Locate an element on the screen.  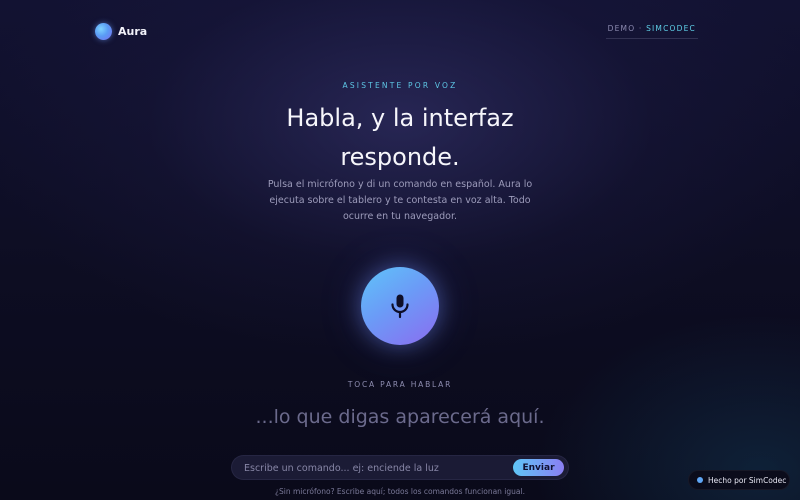
brand-name: Aura is located at coordinates (133, 31).